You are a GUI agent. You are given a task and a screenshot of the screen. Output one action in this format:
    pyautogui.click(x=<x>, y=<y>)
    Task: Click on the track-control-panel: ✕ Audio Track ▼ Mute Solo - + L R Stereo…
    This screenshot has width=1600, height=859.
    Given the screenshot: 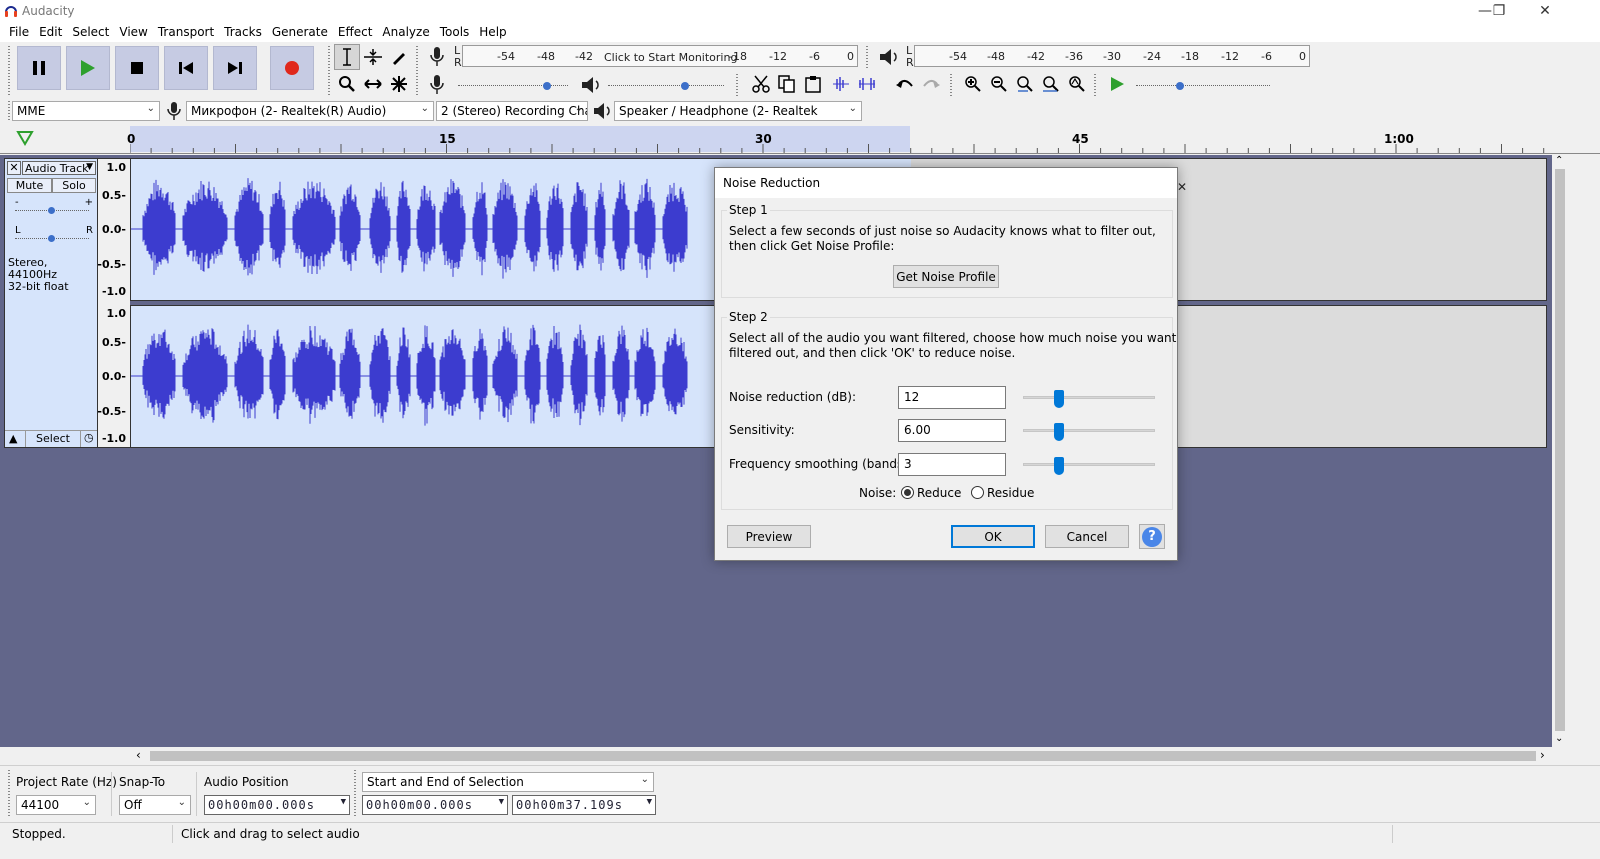 What is the action you would take?
    pyautogui.click(x=51, y=303)
    